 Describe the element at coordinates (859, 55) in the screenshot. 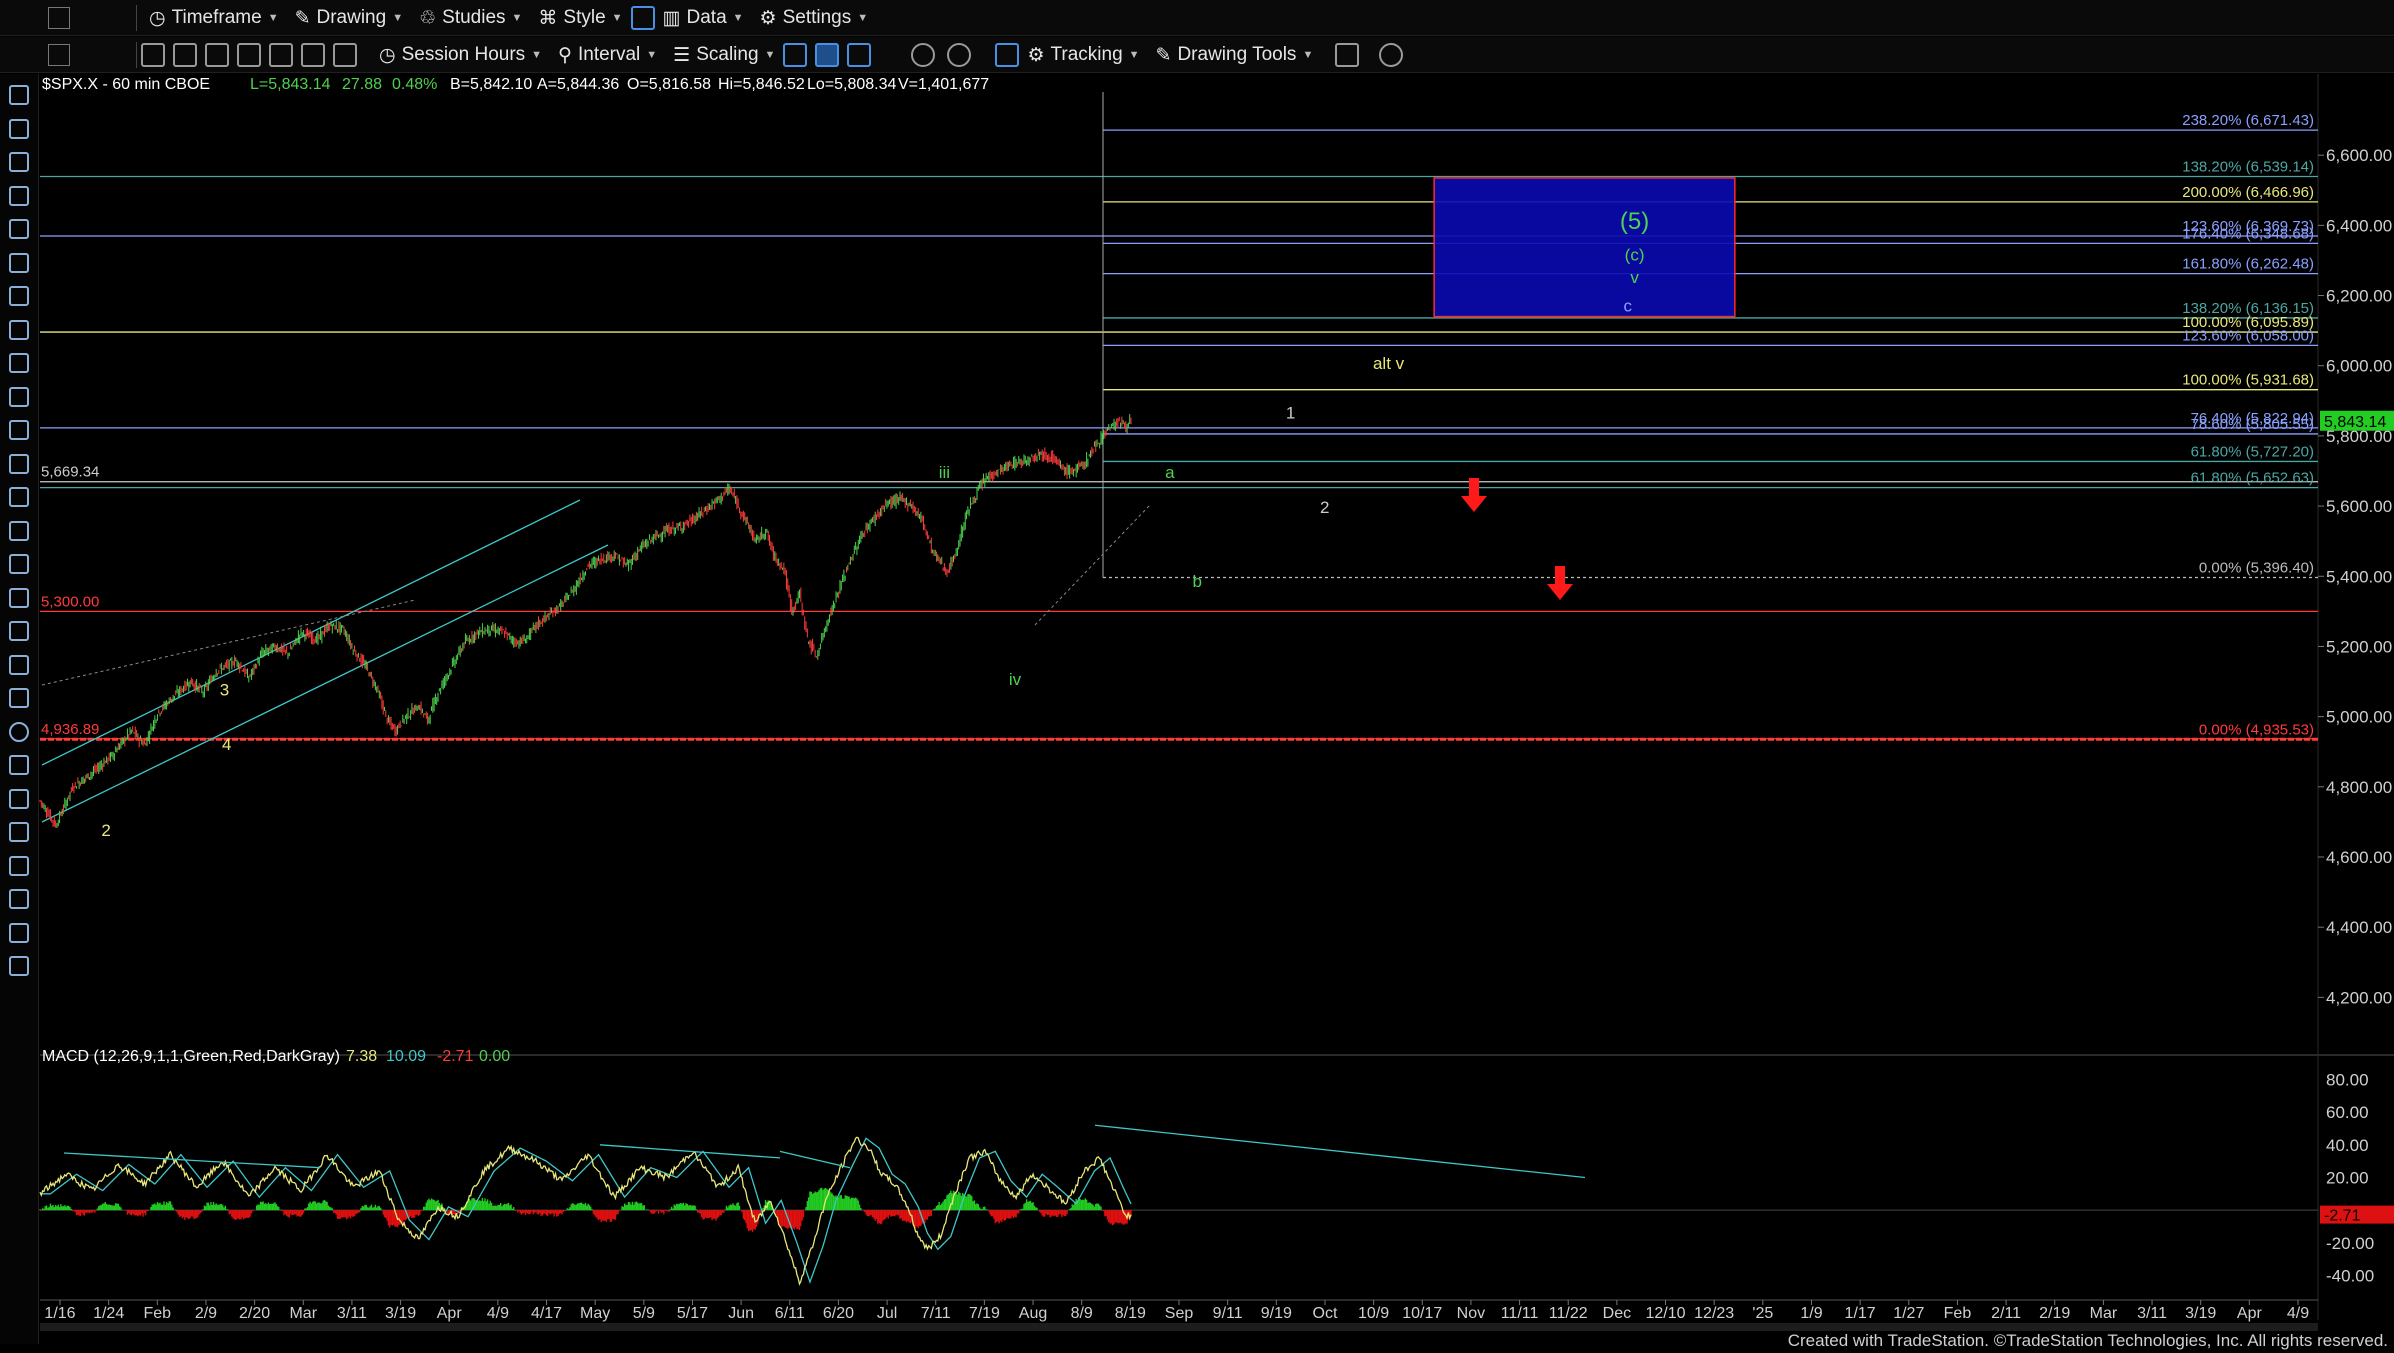

I see `line-style-icon` at that location.